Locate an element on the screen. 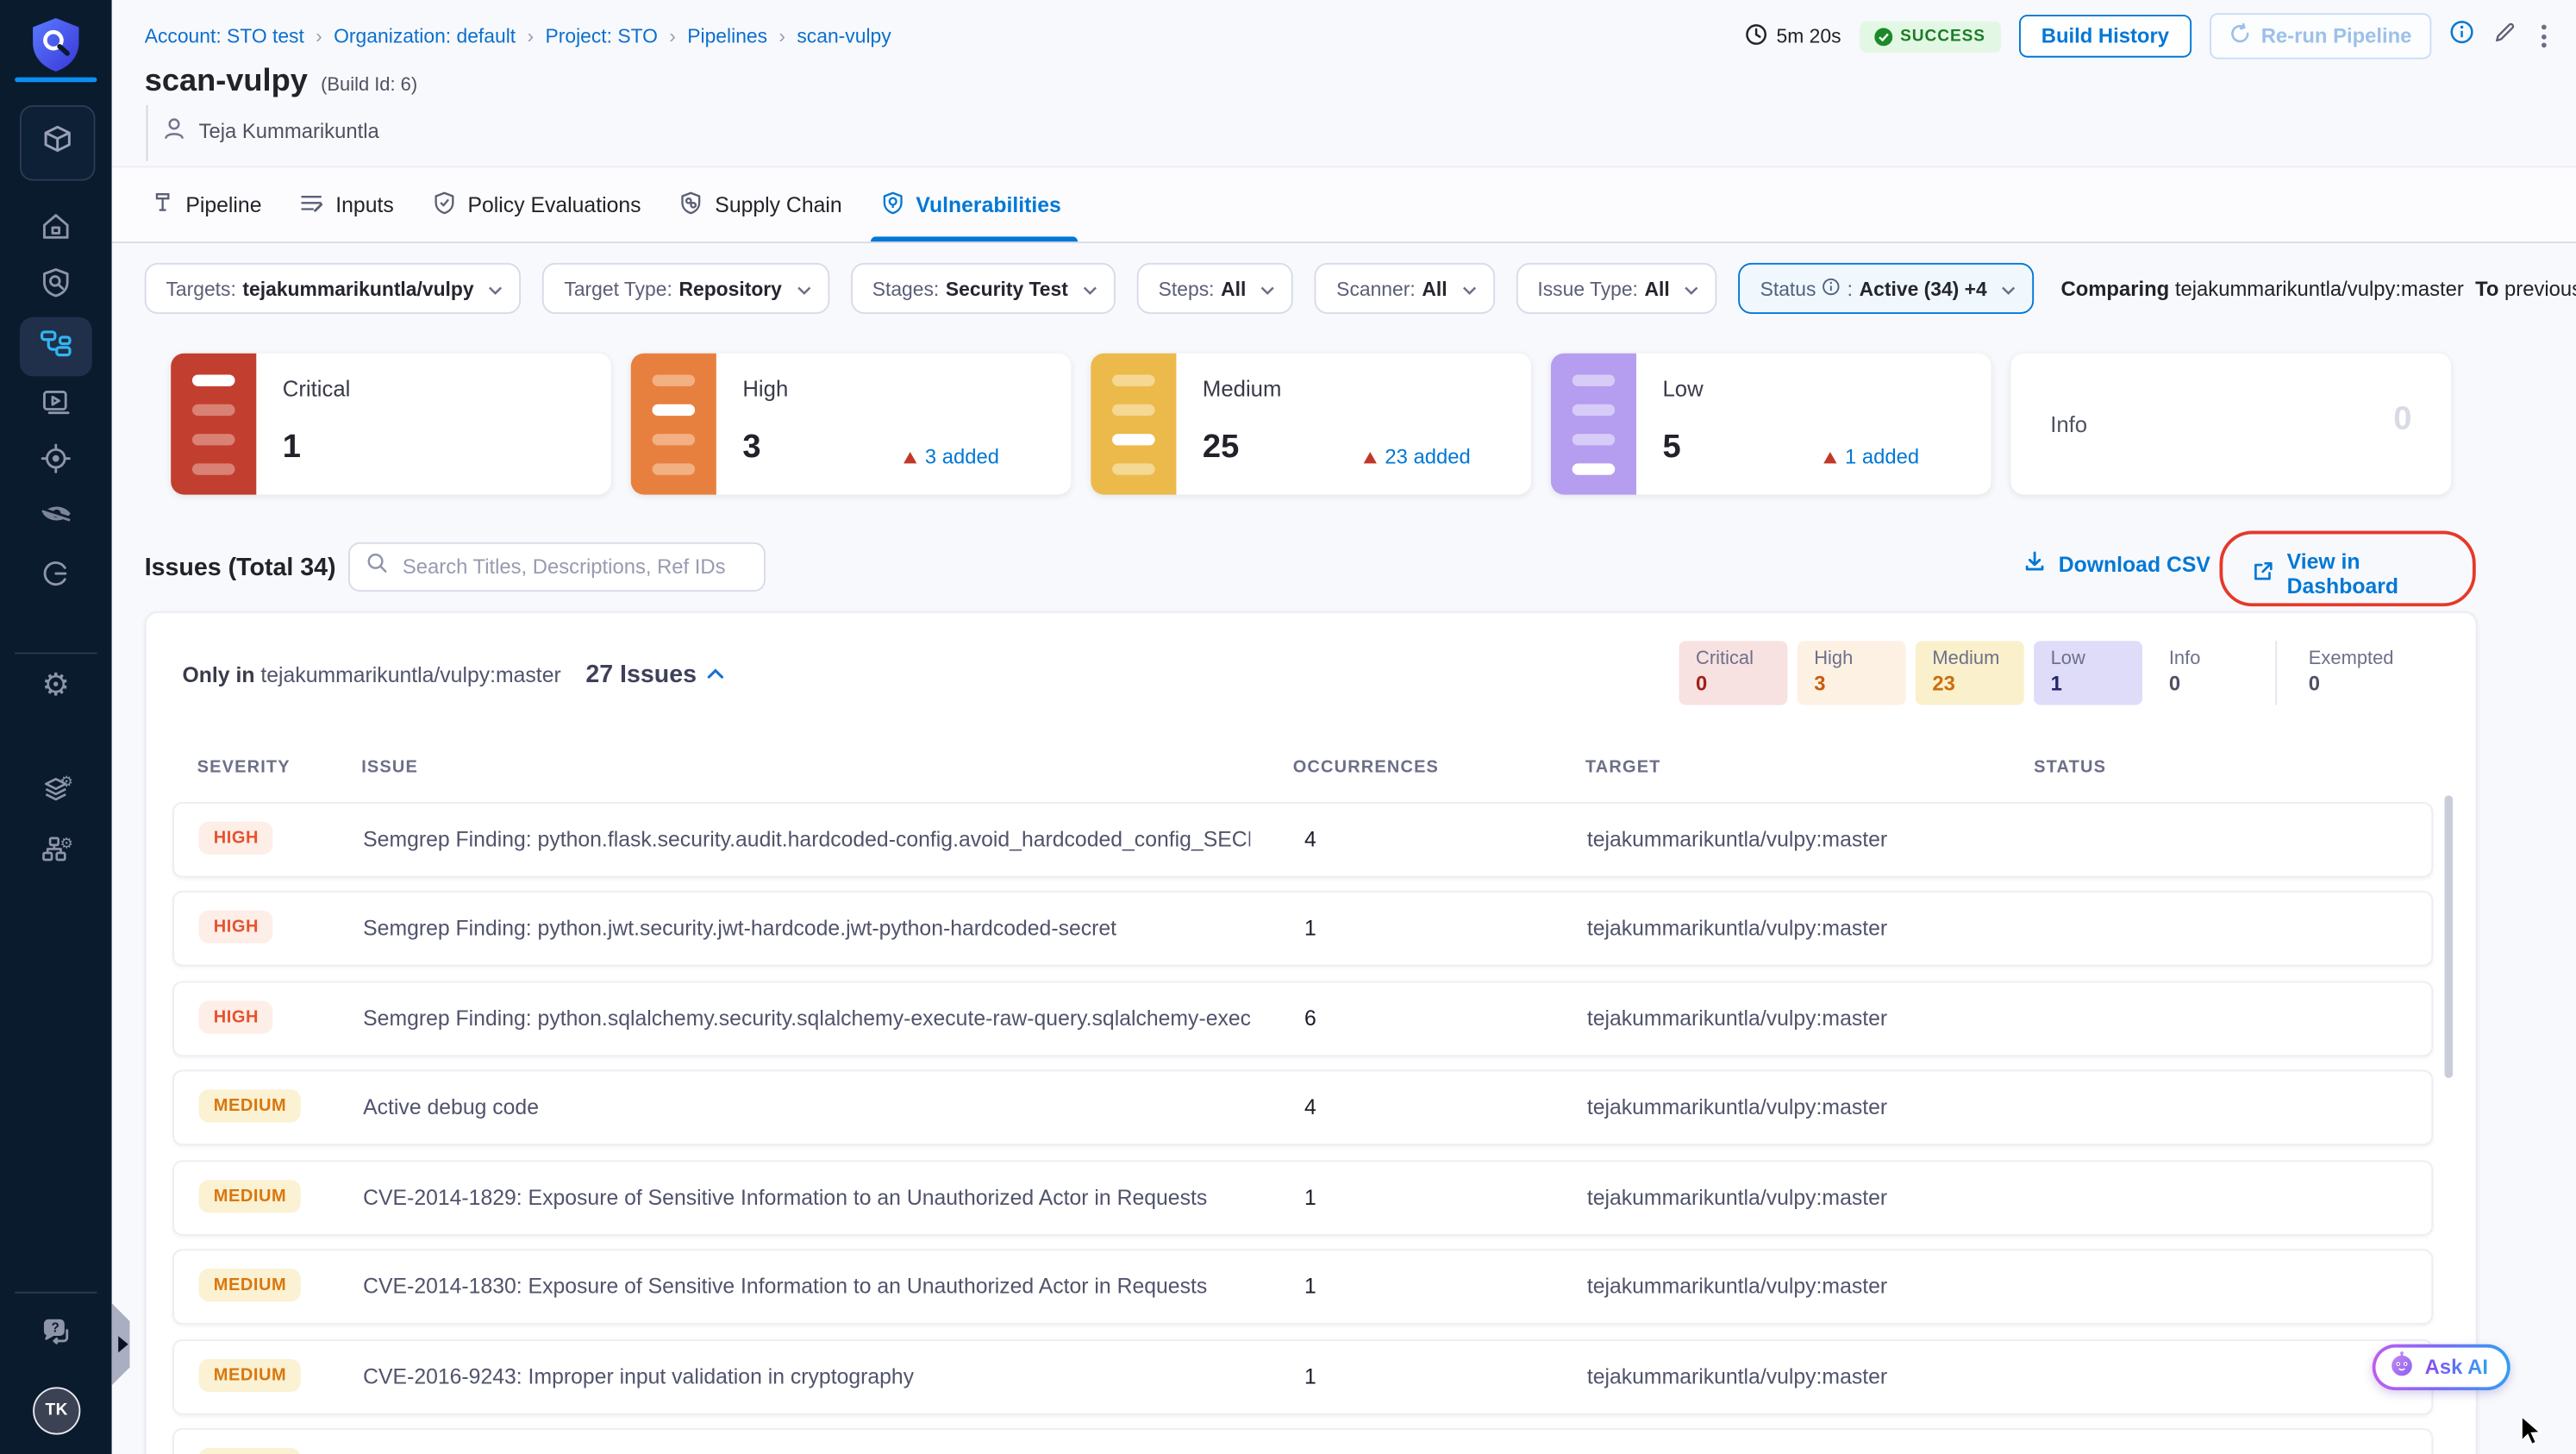 Image resolution: width=2576 pixels, height=1454 pixels. executions-icon is located at coordinates (56, 404).